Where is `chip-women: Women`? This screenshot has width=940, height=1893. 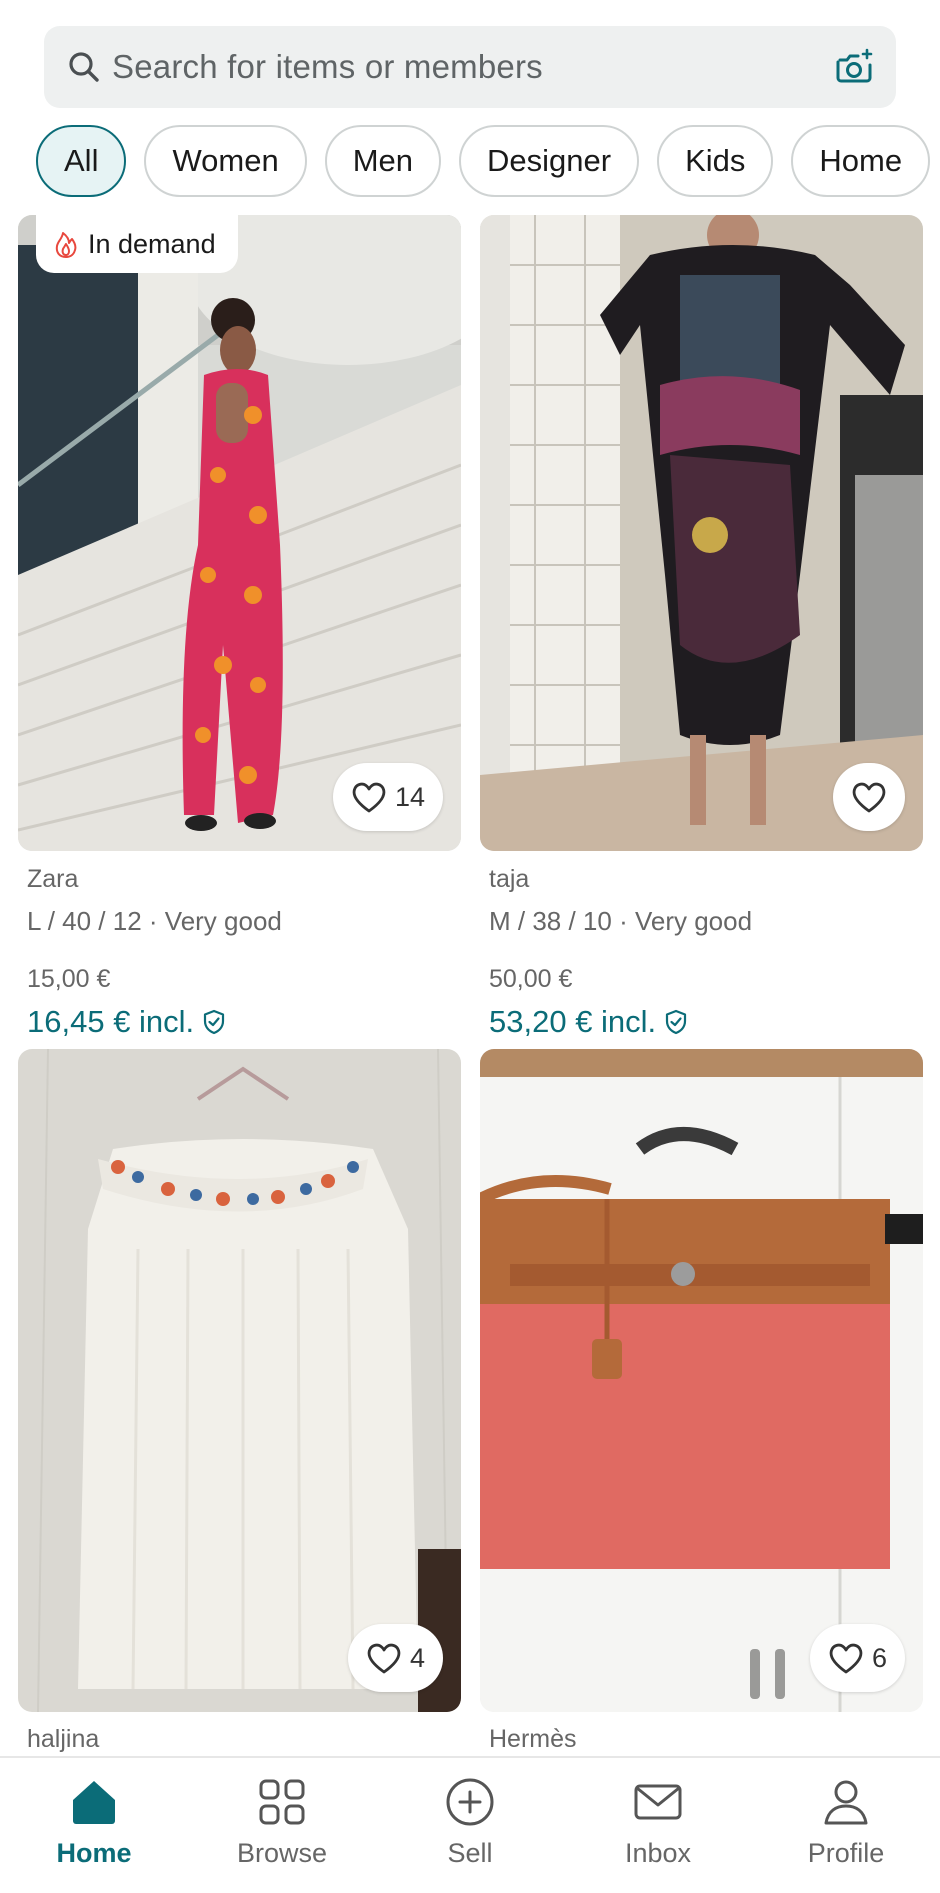
chip-women: Women is located at coordinates (225, 161).